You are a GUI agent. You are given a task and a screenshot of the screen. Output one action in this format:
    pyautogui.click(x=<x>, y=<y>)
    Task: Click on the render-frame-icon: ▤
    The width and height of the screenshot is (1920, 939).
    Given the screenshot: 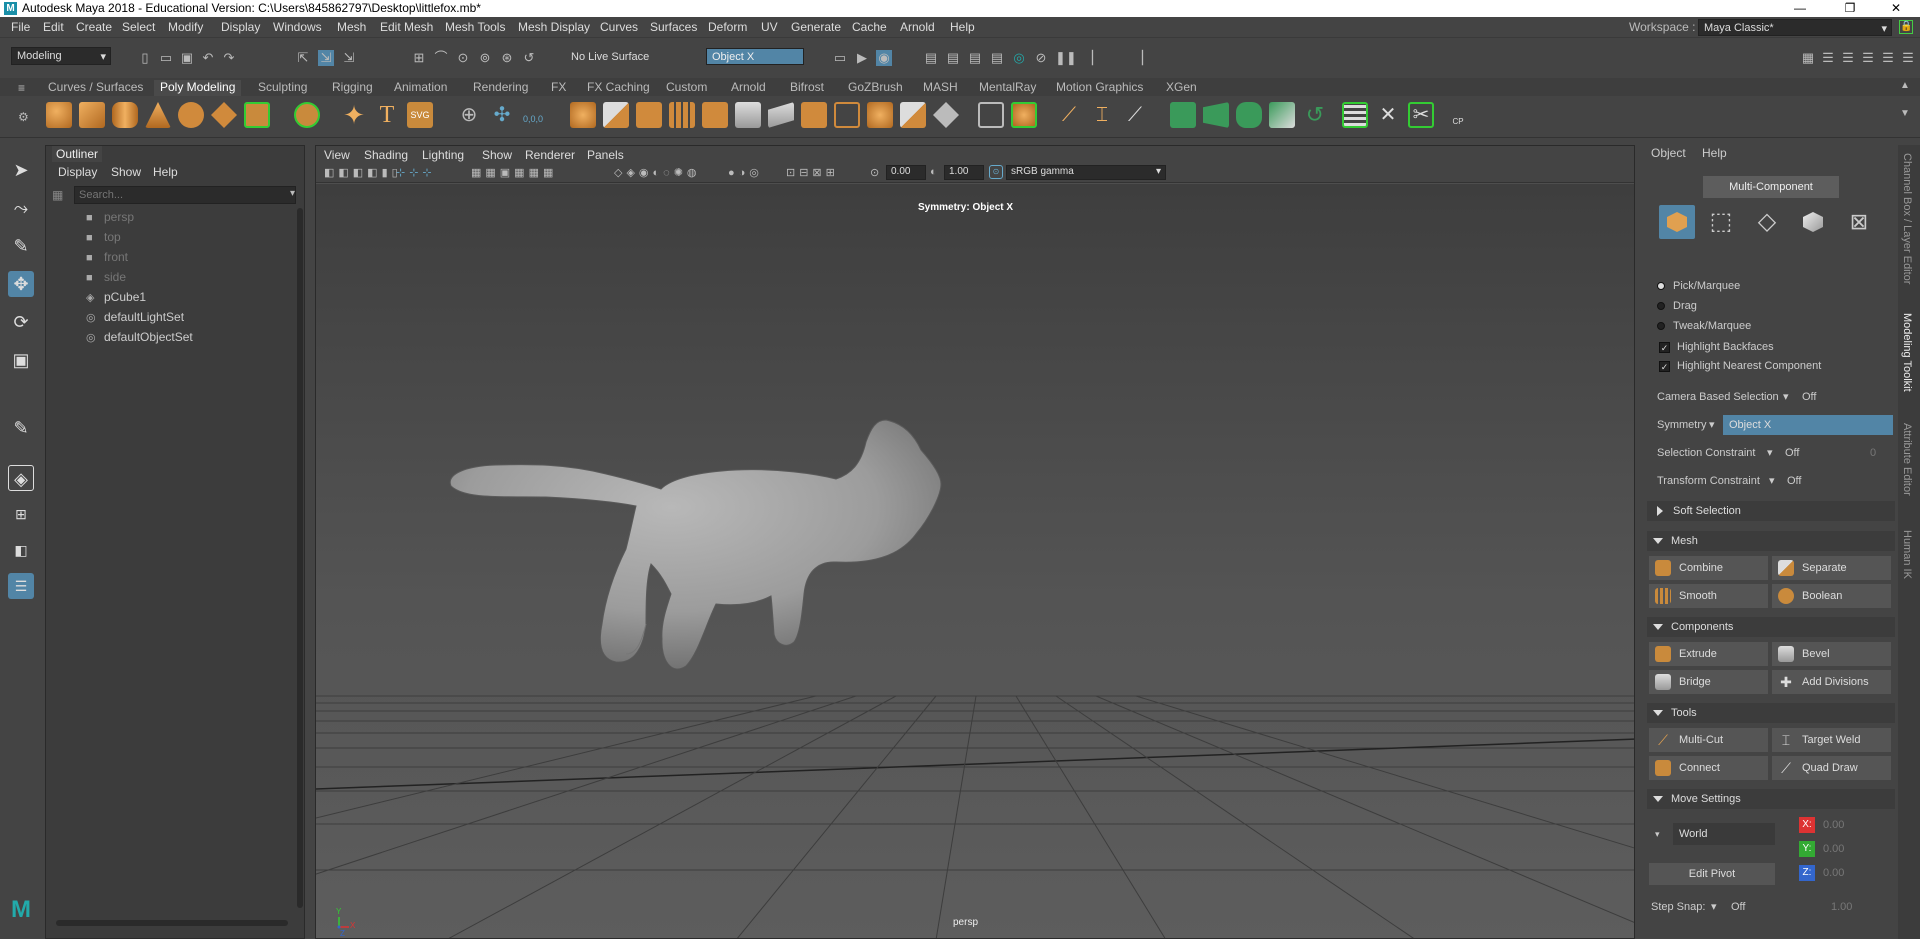 What is the action you would take?
    pyautogui.click(x=931, y=58)
    